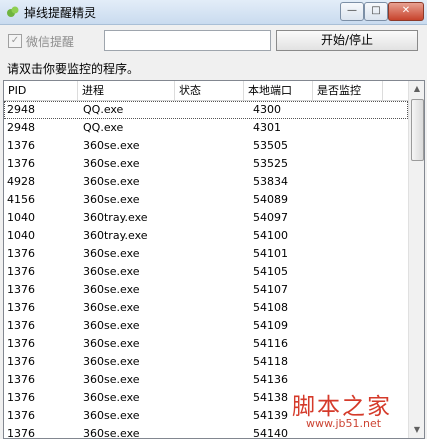 This screenshot has height=439, width=427. I want to click on wechat-input, so click(187, 40).